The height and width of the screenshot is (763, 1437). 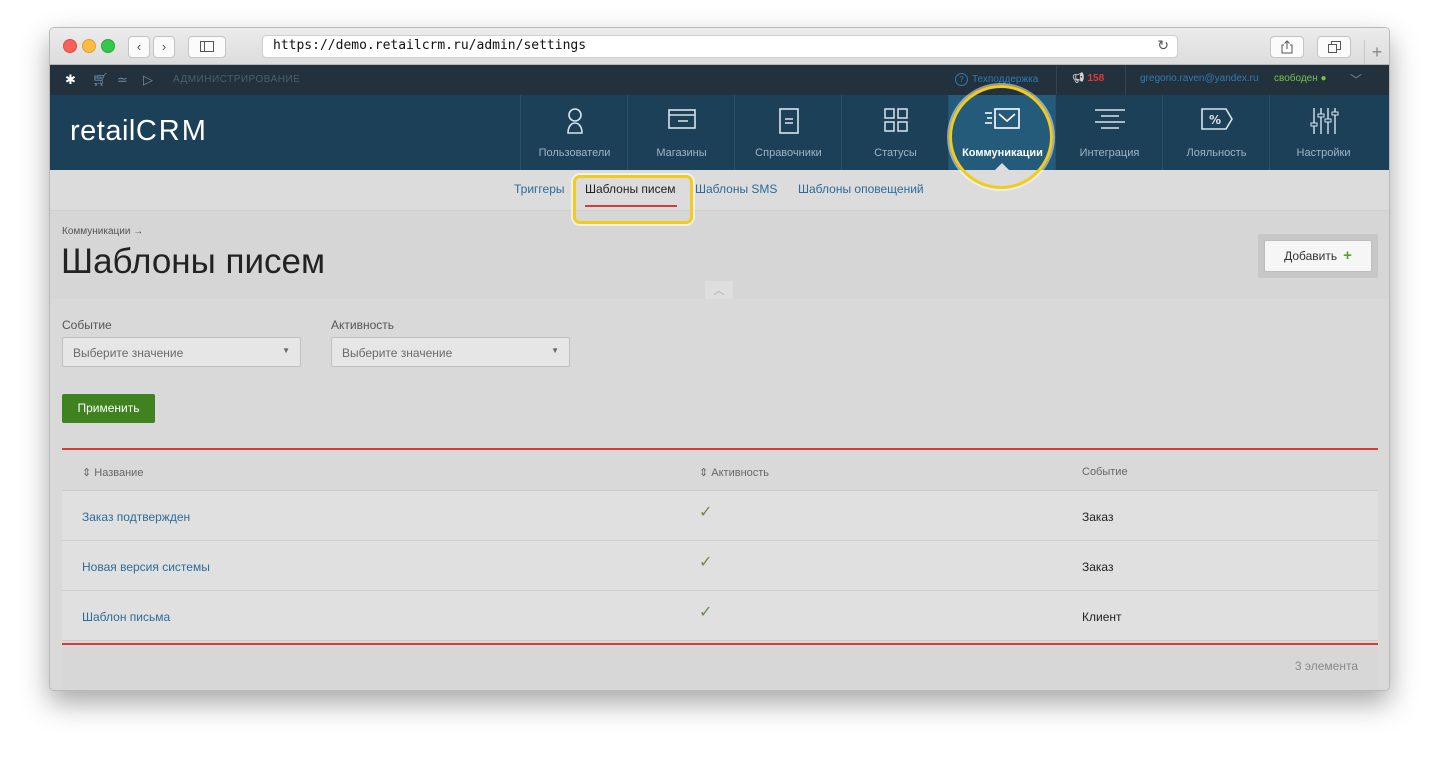 I want to click on tabs-overview-button, so click(x=1334, y=47).